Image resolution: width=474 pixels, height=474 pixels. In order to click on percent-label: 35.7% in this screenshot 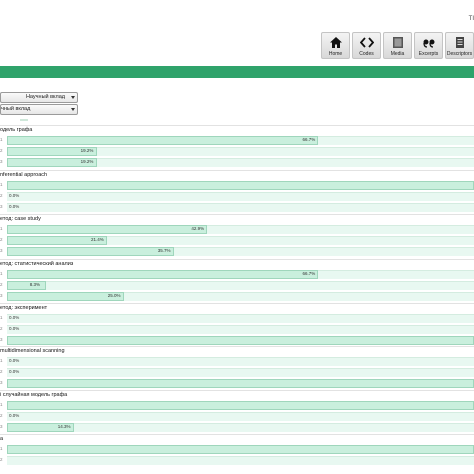, I will do `click(164, 250)`.